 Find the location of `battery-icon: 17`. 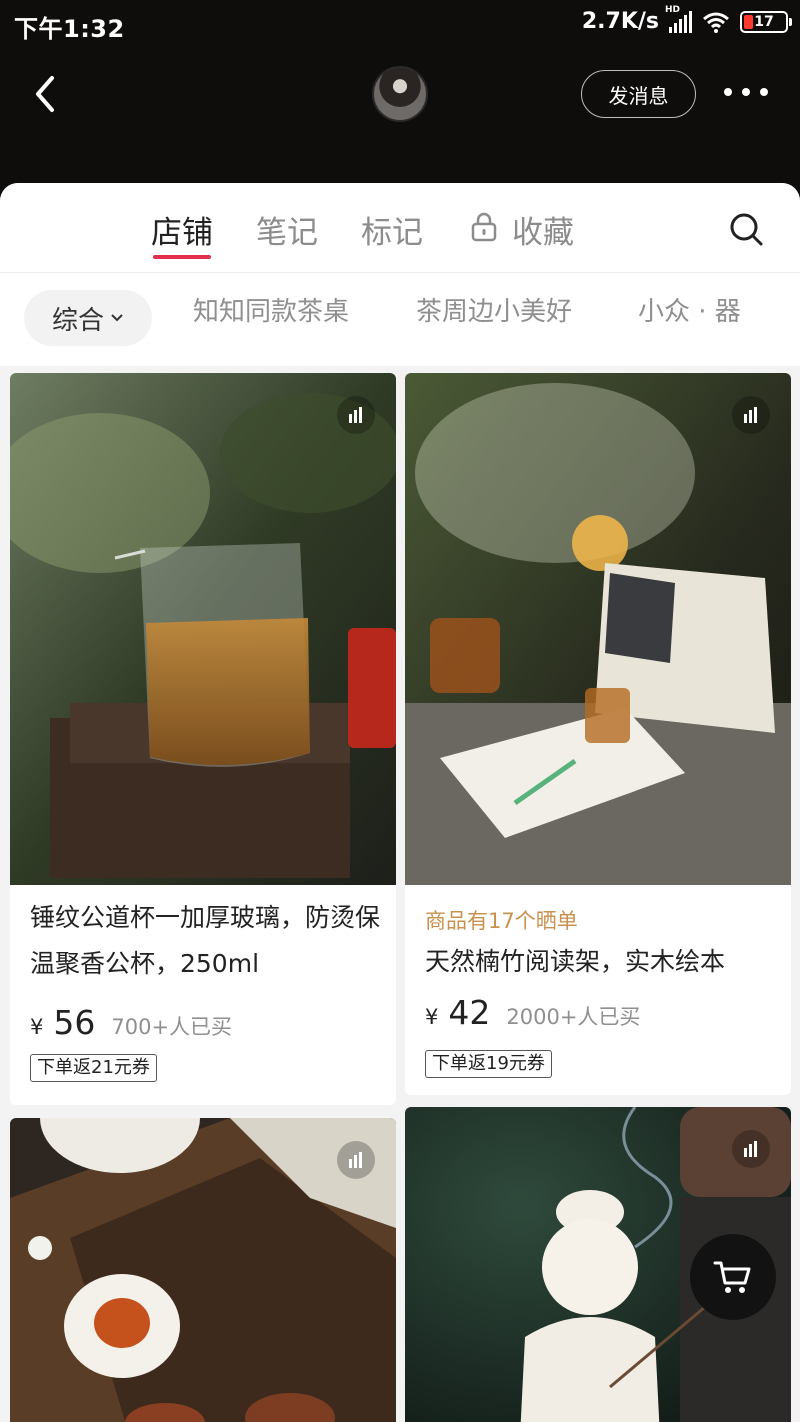

battery-icon: 17 is located at coordinates (766, 21).